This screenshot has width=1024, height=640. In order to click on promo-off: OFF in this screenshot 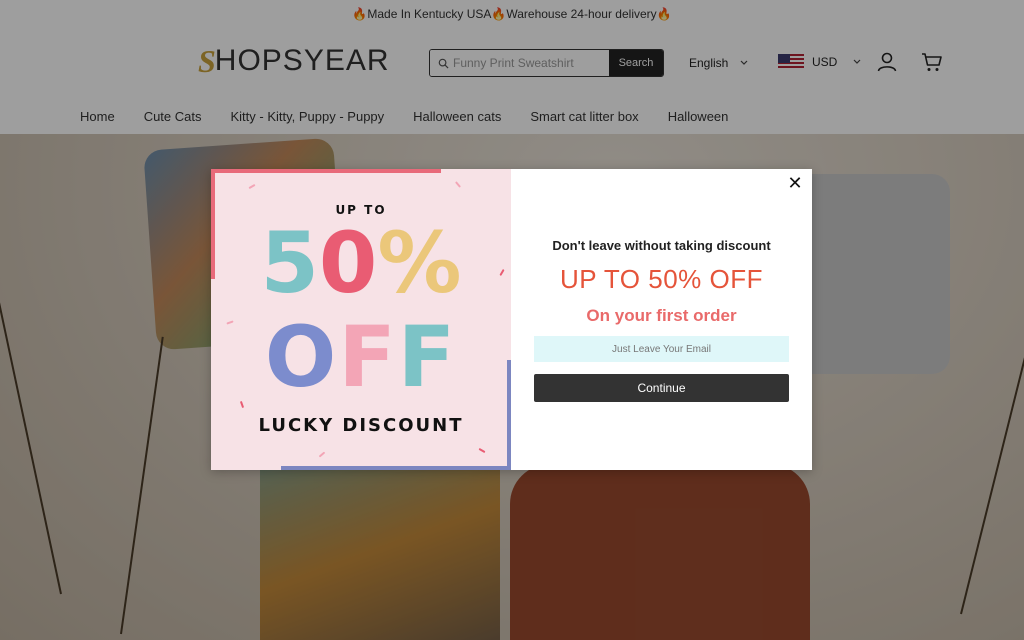, I will do `click(361, 357)`.